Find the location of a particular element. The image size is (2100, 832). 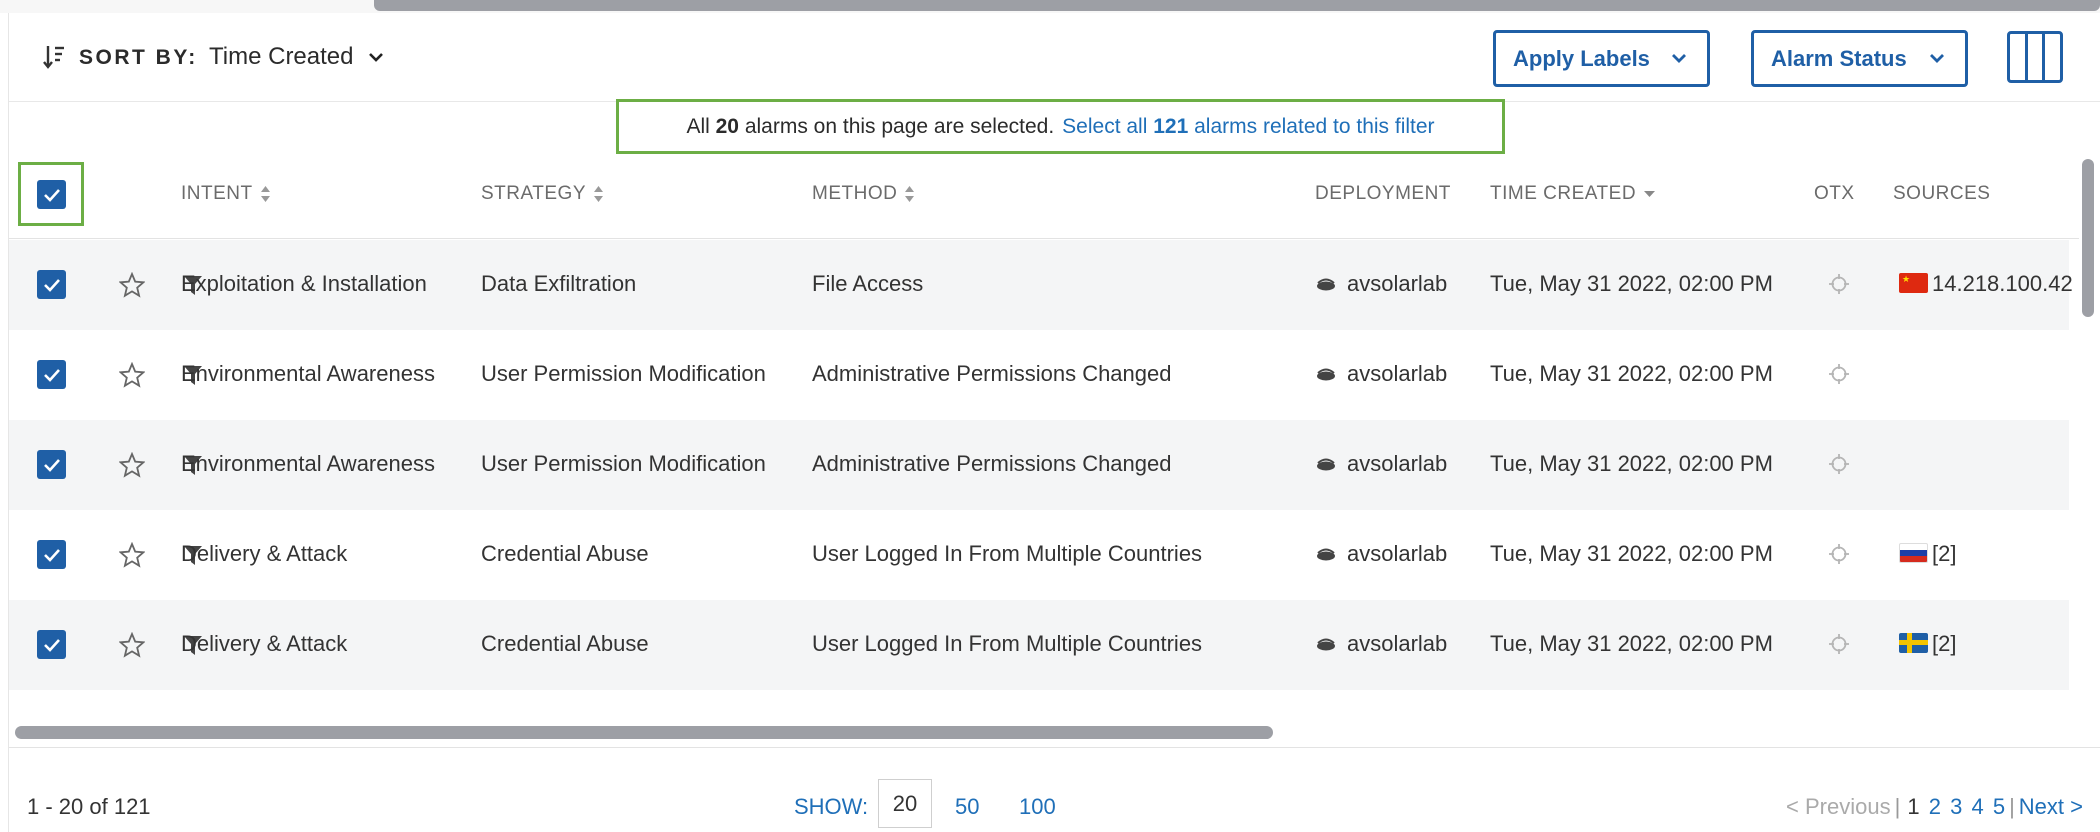

banner-middle: alarms on this page are selected. is located at coordinates (899, 126).